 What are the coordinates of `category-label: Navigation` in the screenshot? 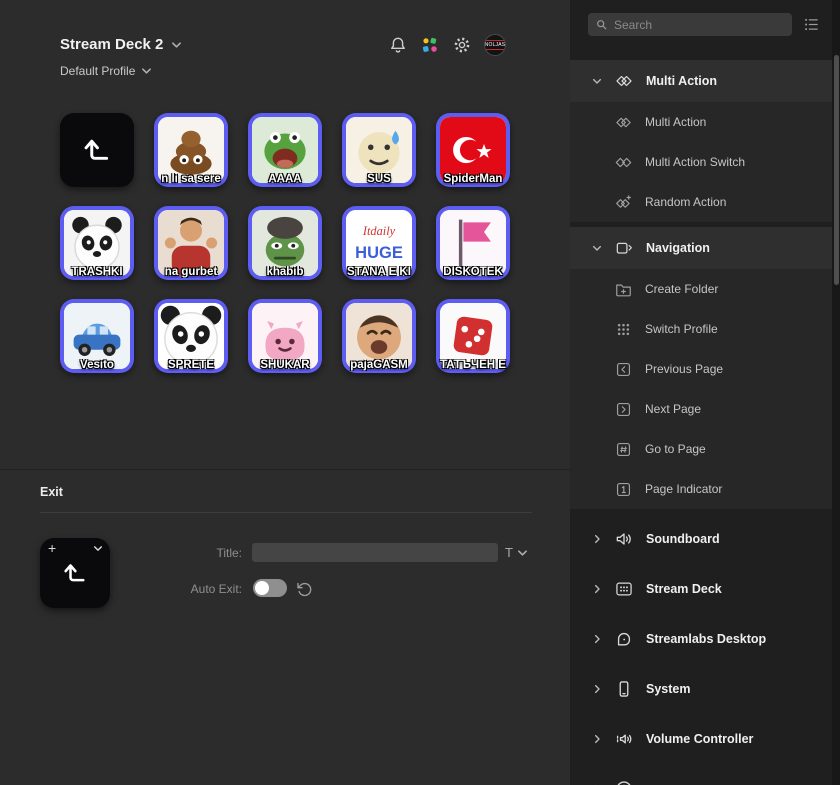 It's located at (678, 248).